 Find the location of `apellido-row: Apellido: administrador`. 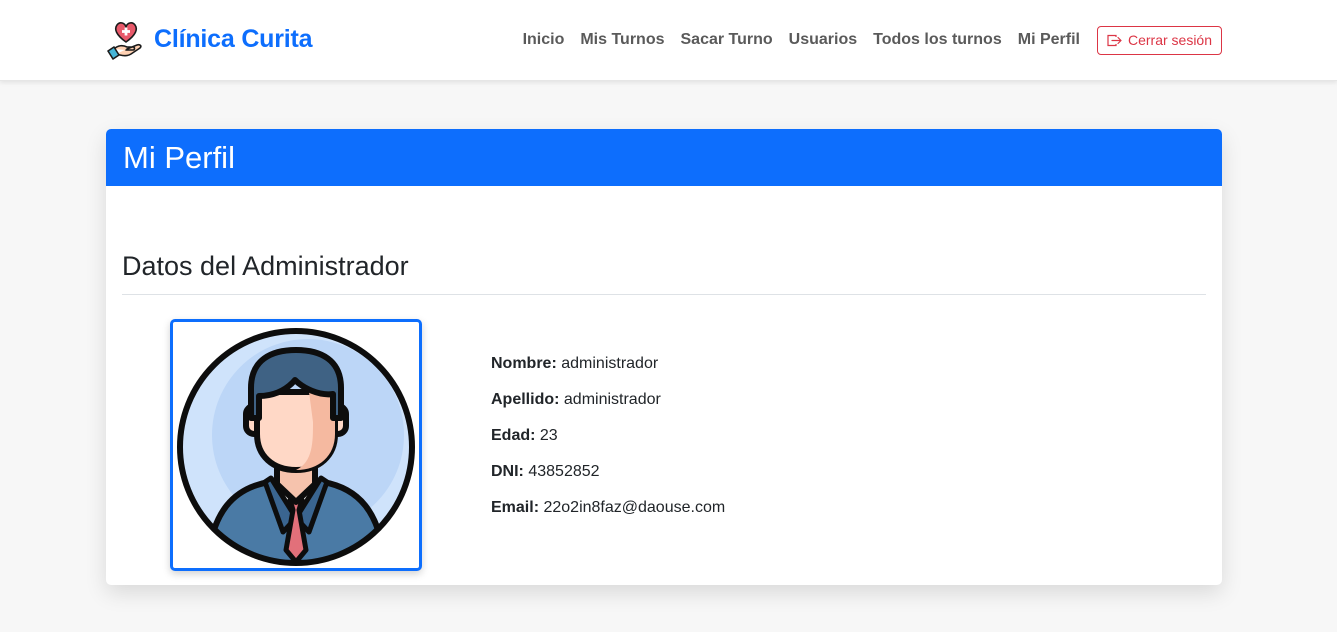

apellido-row: Apellido: administrador is located at coordinates (608, 400).